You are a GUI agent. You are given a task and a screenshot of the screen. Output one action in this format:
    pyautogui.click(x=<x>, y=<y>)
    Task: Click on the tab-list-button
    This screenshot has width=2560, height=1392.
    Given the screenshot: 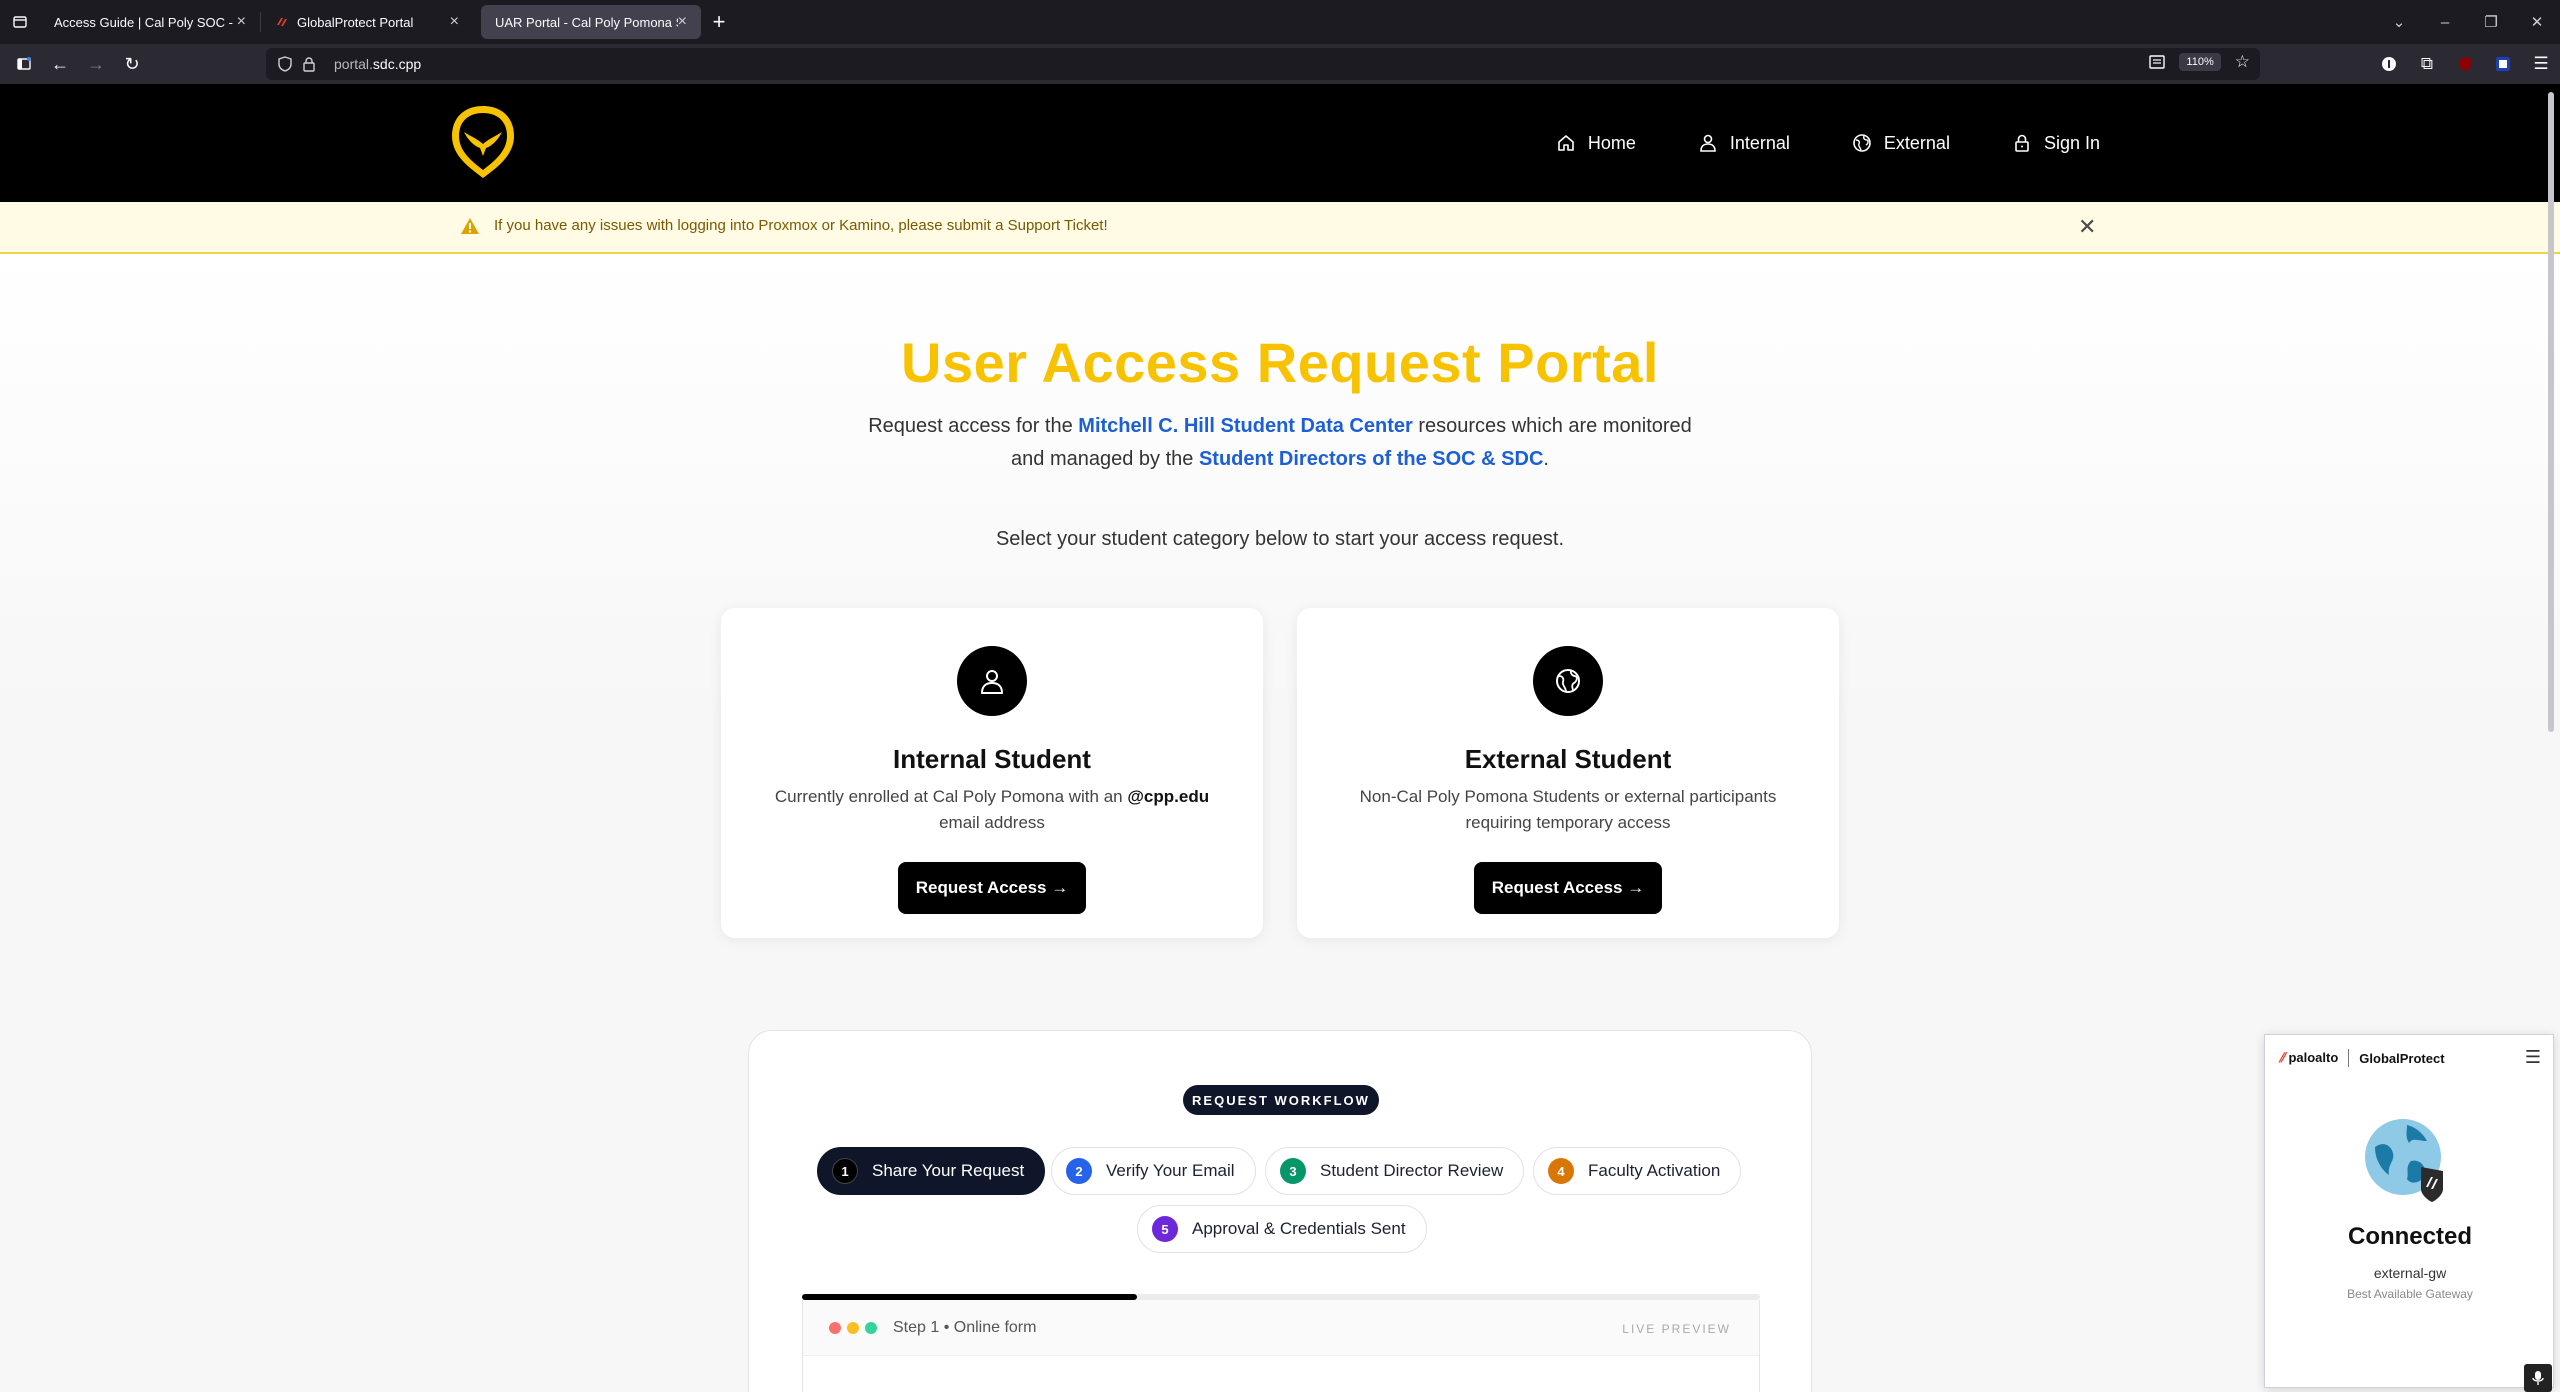 What is the action you would take?
    pyautogui.click(x=20, y=22)
    